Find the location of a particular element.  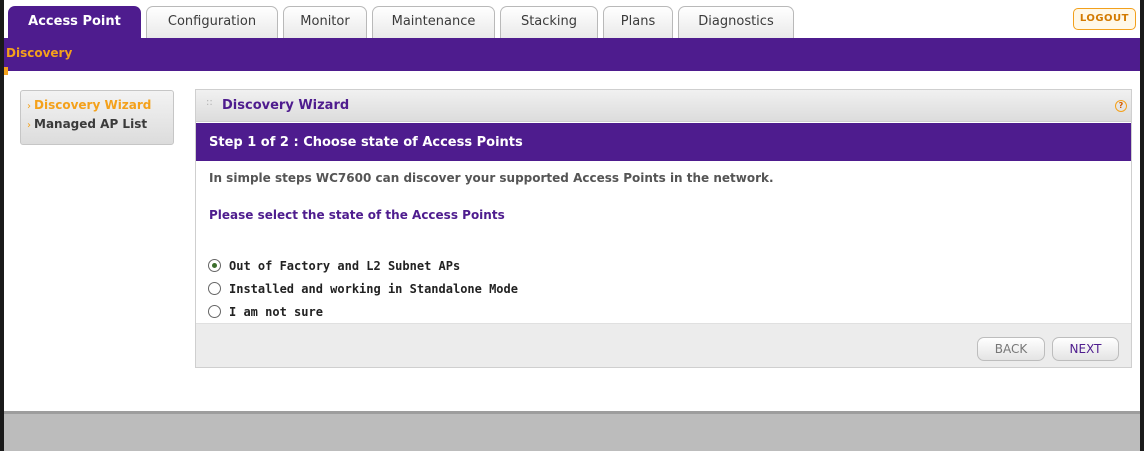

sidebar-item-managed-ap-list: › Managed AP List is located at coordinates (87, 124).